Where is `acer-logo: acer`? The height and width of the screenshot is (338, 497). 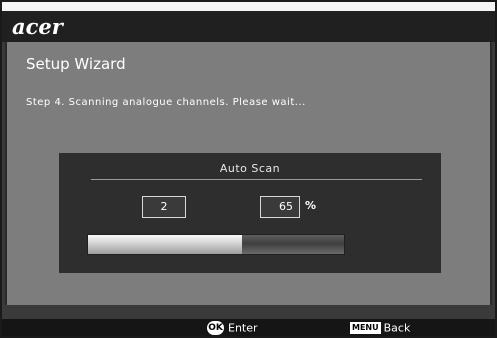
acer-logo: acer is located at coordinates (37, 26).